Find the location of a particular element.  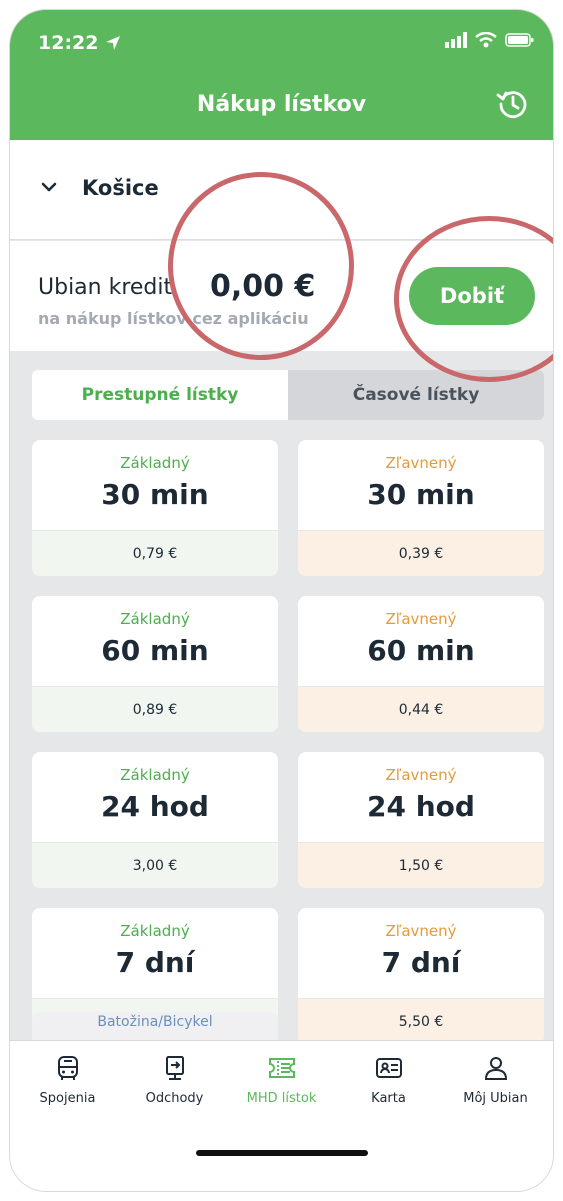

history-icon is located at coordinates (513, 104).